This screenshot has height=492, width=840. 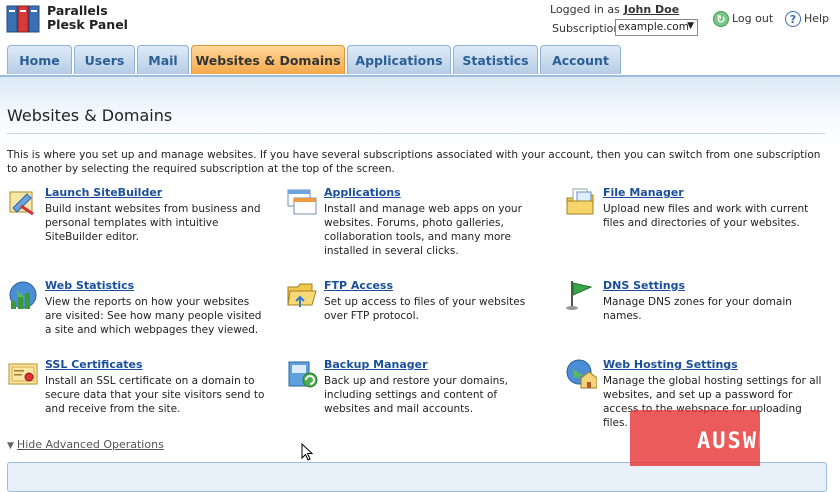 What do you see at coordinates (104, 59) in the screenshot?
I see `tab-users: Users` at bounding box center [104, 59].